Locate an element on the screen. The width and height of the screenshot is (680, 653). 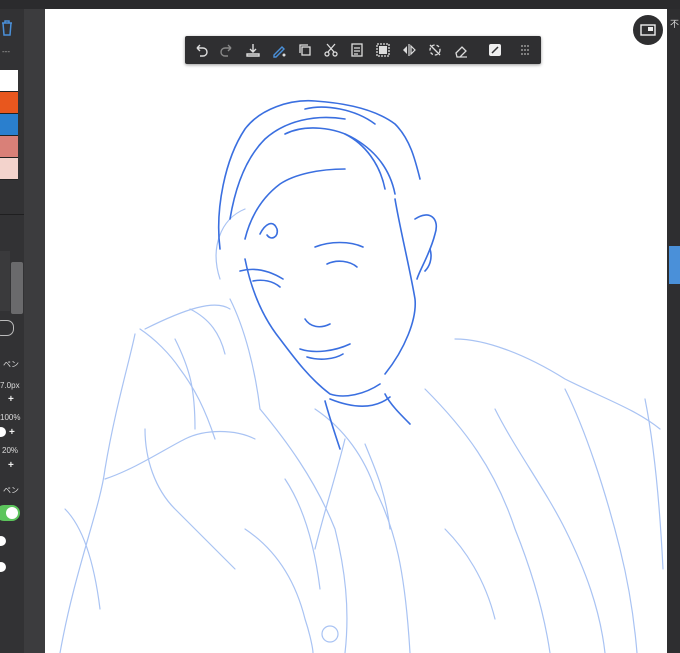
flip-icon is located at coordinates (409, 50).